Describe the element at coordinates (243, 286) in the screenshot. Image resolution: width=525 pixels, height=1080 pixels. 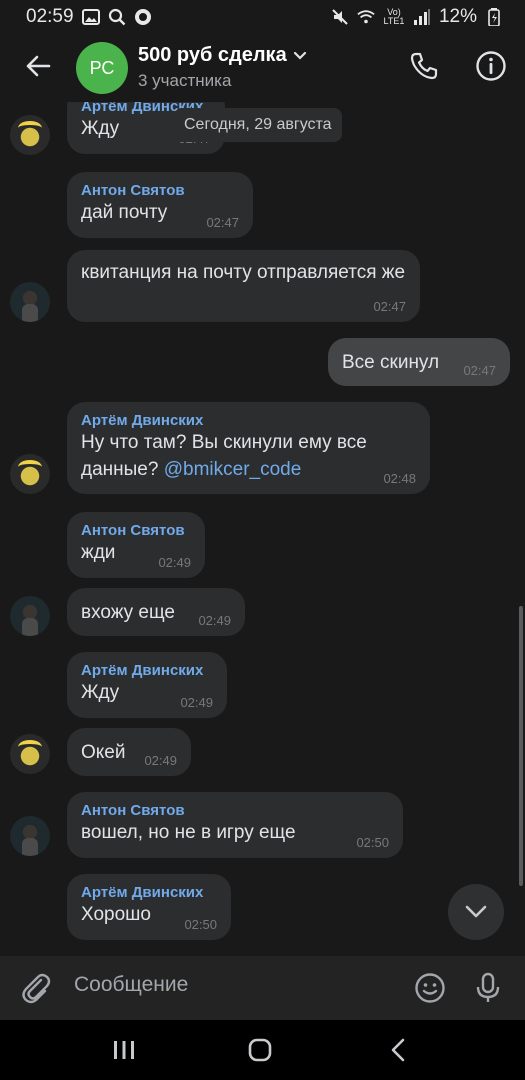
I see `message-bubble: квитанция на почту отправляется же 02:47` at that location.